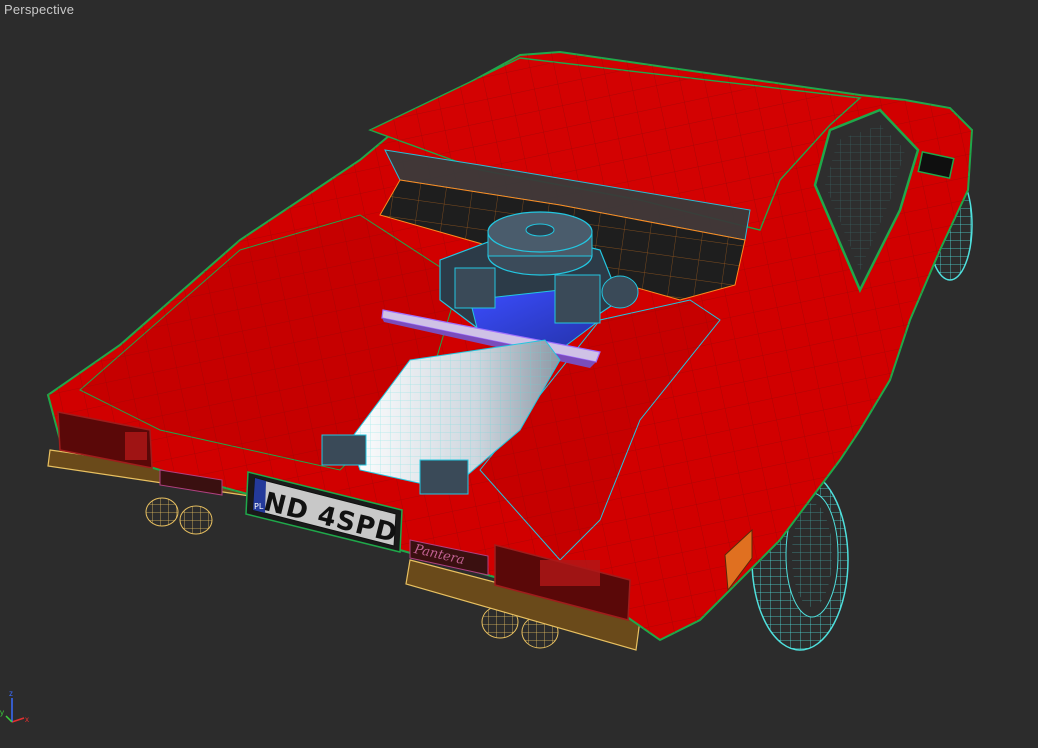 Image resolution: width=1038 pixels, height=748 pixels. Describe the element at coordinates (2, 712) in the screenshot. I see `axis-y-label: y` at that location.